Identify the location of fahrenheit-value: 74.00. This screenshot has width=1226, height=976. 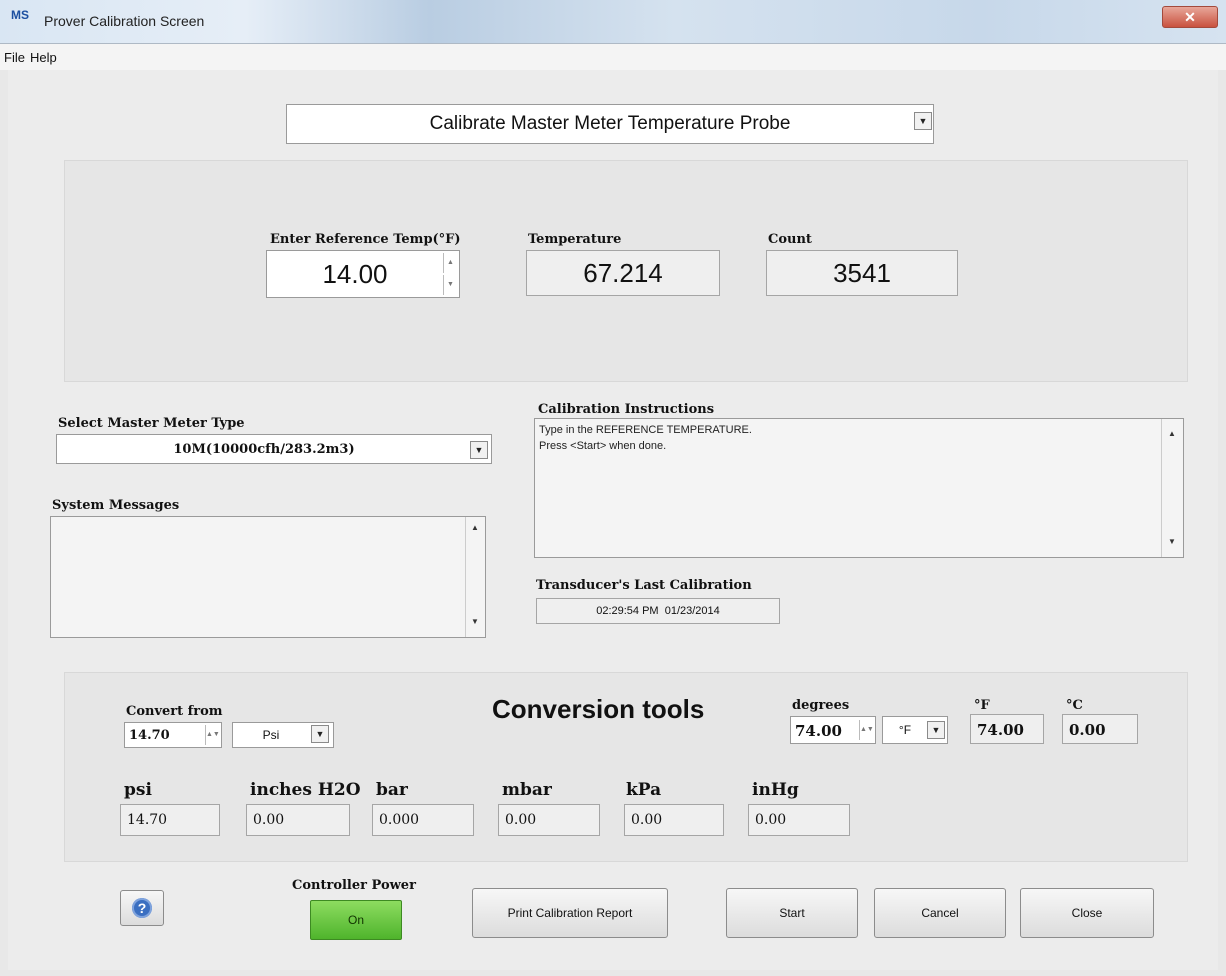
(1000, 730).